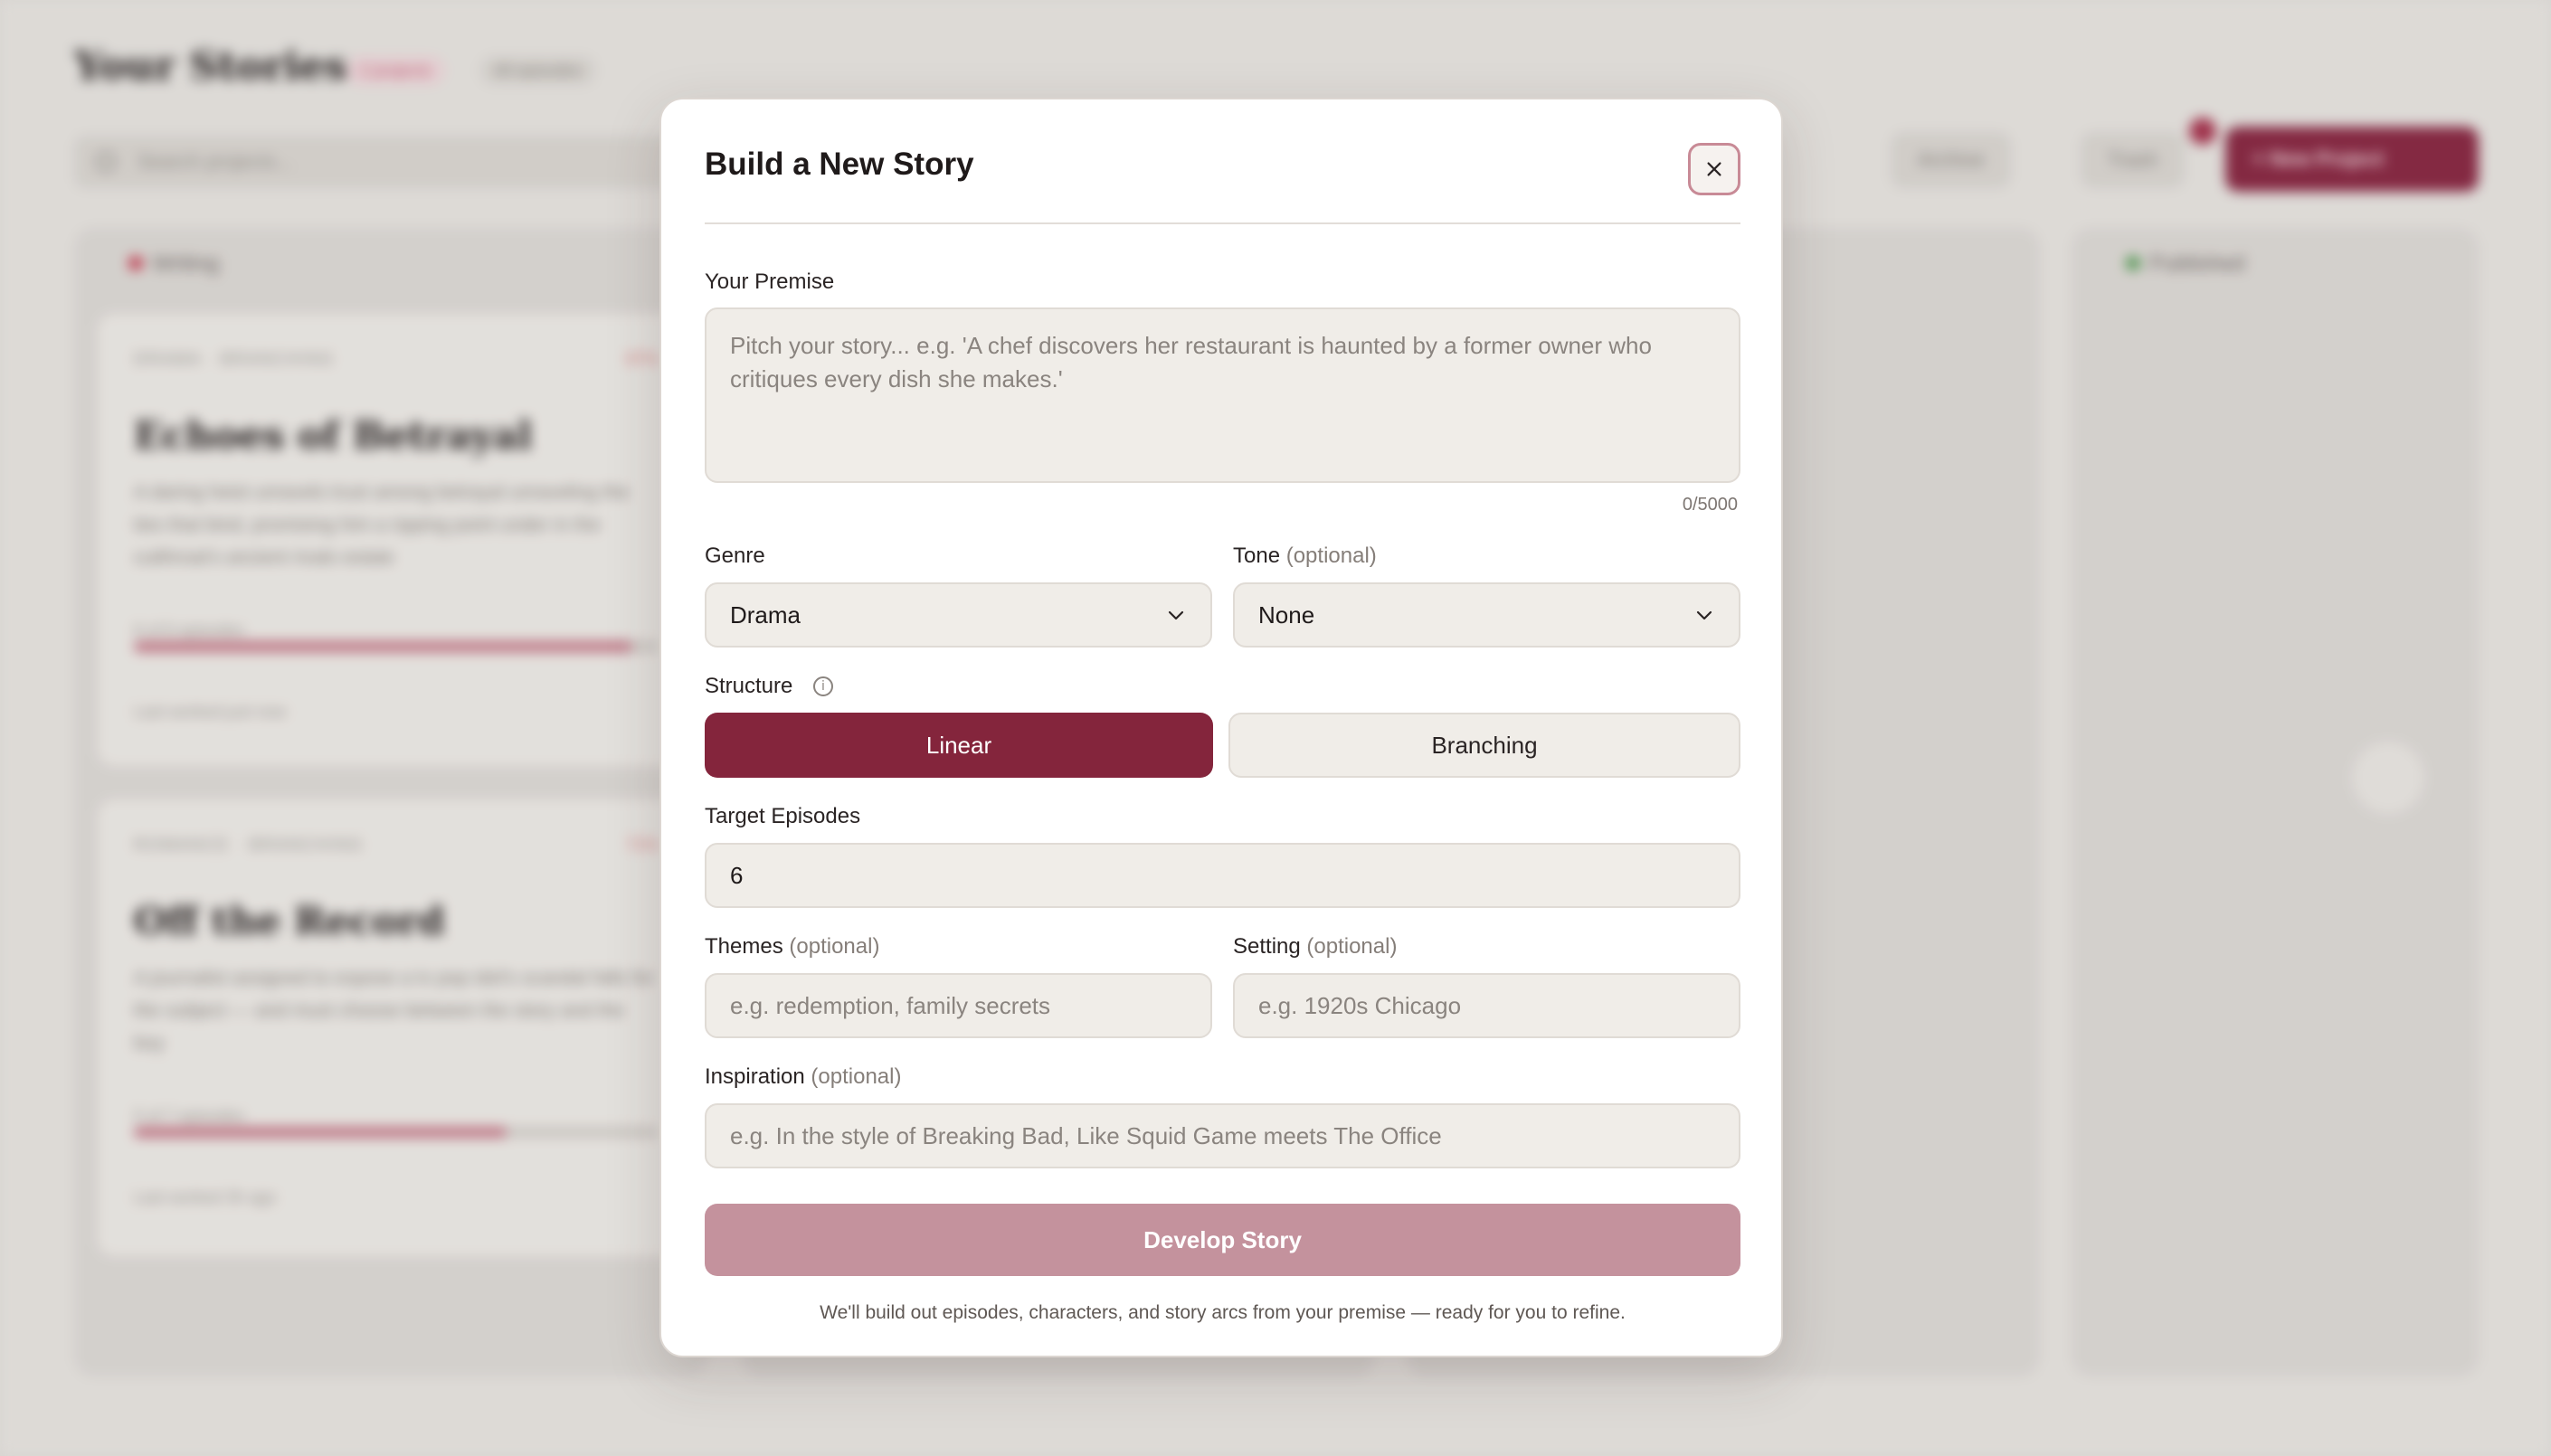 This screenshot has height=1456, width=2551. I want to click on close-button, so click(1714, 169).